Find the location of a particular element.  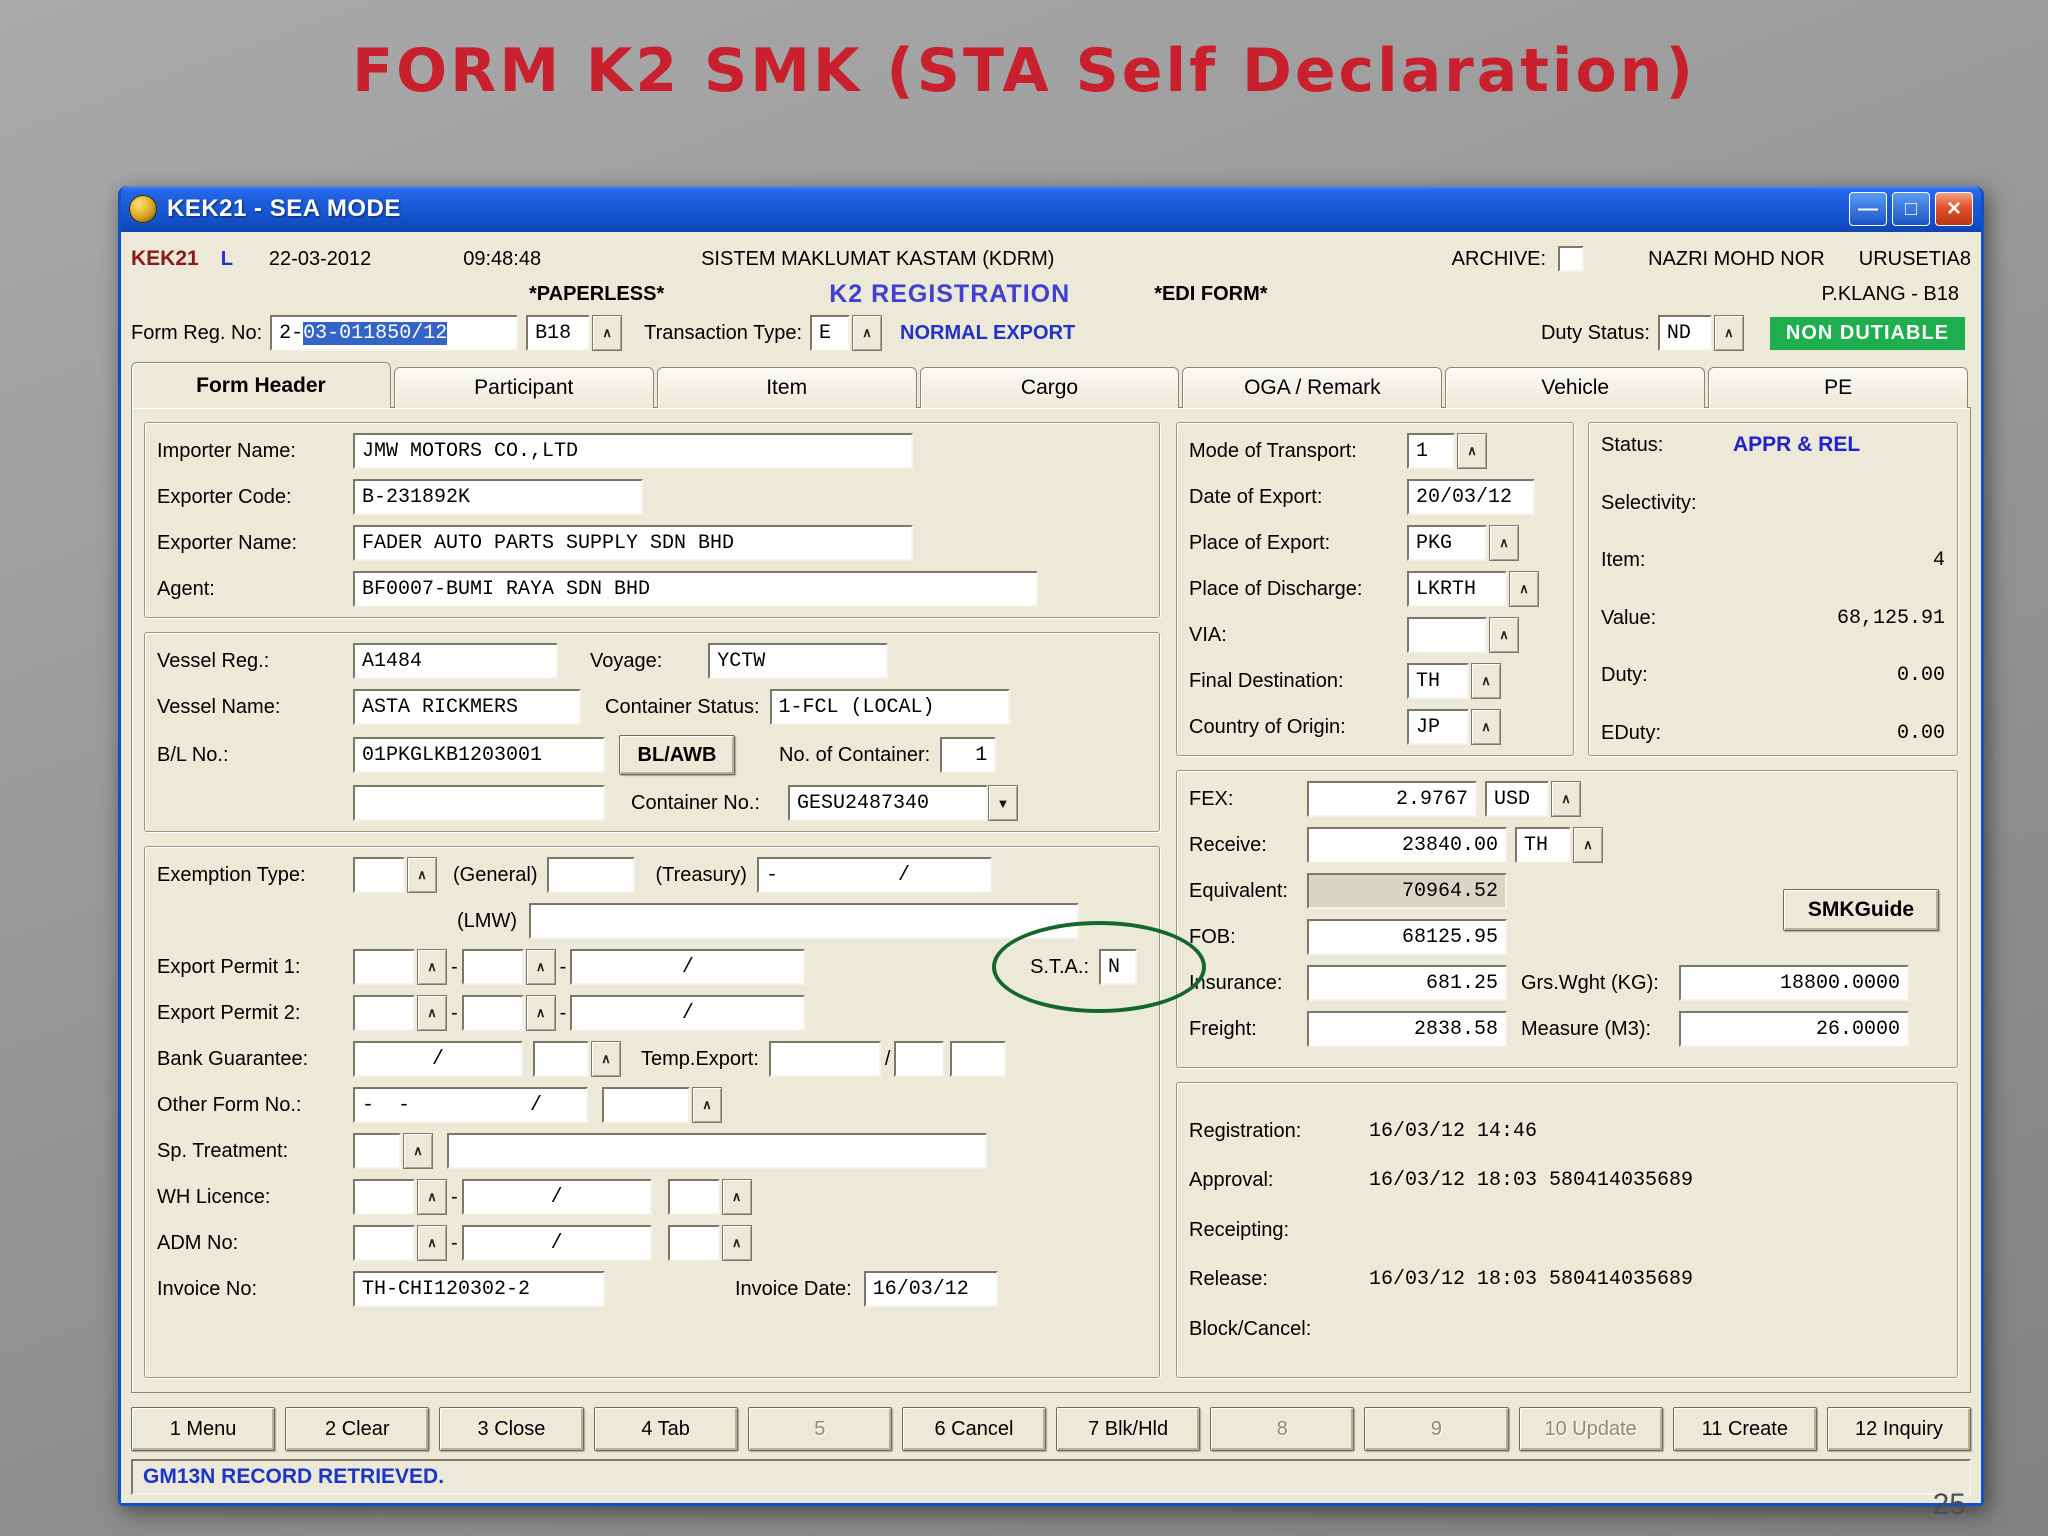

export-permit-1-field-a is located at coordinates (384, 967).